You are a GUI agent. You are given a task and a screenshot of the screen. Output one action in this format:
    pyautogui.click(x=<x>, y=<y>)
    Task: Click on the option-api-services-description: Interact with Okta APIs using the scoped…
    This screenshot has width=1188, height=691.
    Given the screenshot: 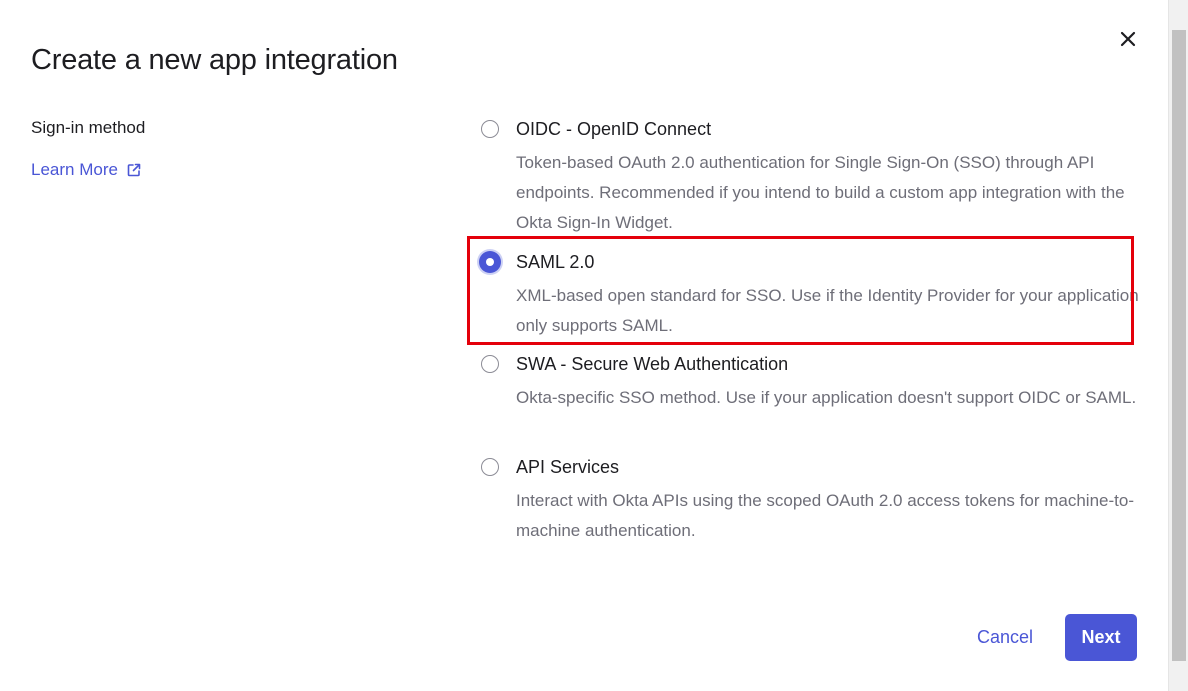 What is the action you would take?
    pyautogui.click(x=825, y=515)
    